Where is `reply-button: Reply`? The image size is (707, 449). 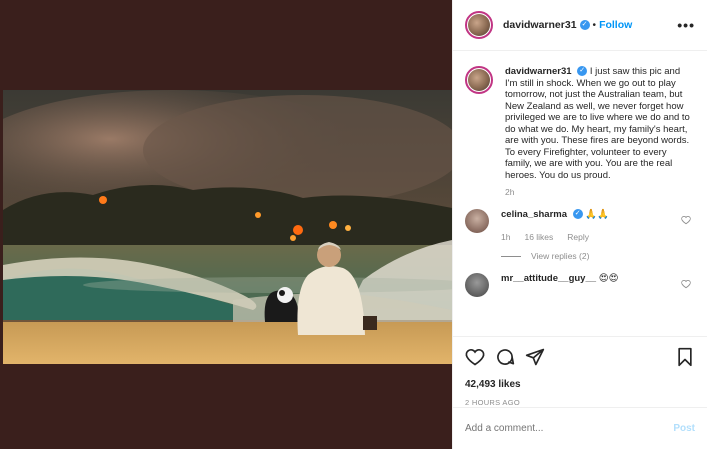
reply-button: Reply is located at coordinates (578, 237).